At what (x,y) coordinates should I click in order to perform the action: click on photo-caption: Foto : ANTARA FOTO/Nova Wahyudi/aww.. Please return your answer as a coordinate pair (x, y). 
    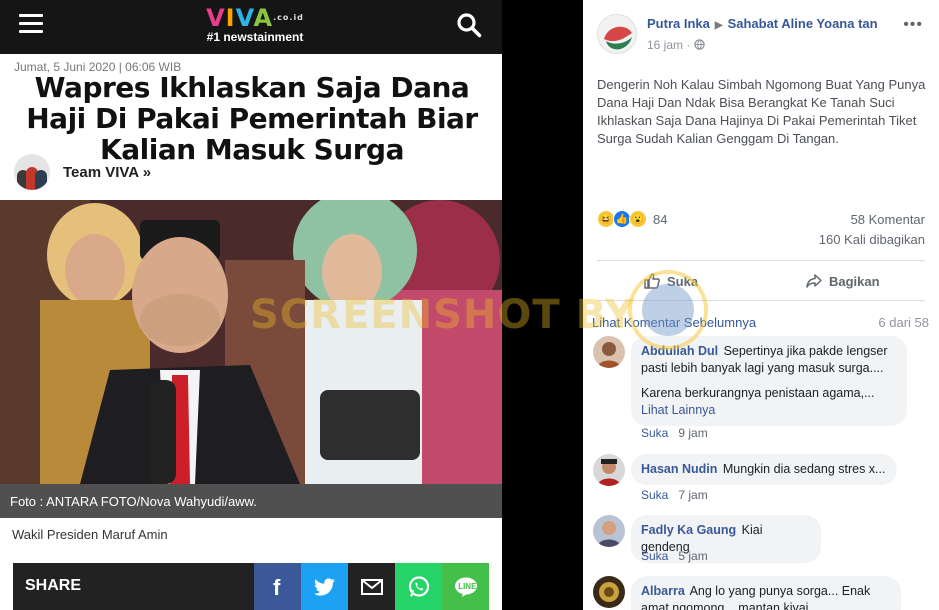
    Looking at the image, I should click on (133, 501).